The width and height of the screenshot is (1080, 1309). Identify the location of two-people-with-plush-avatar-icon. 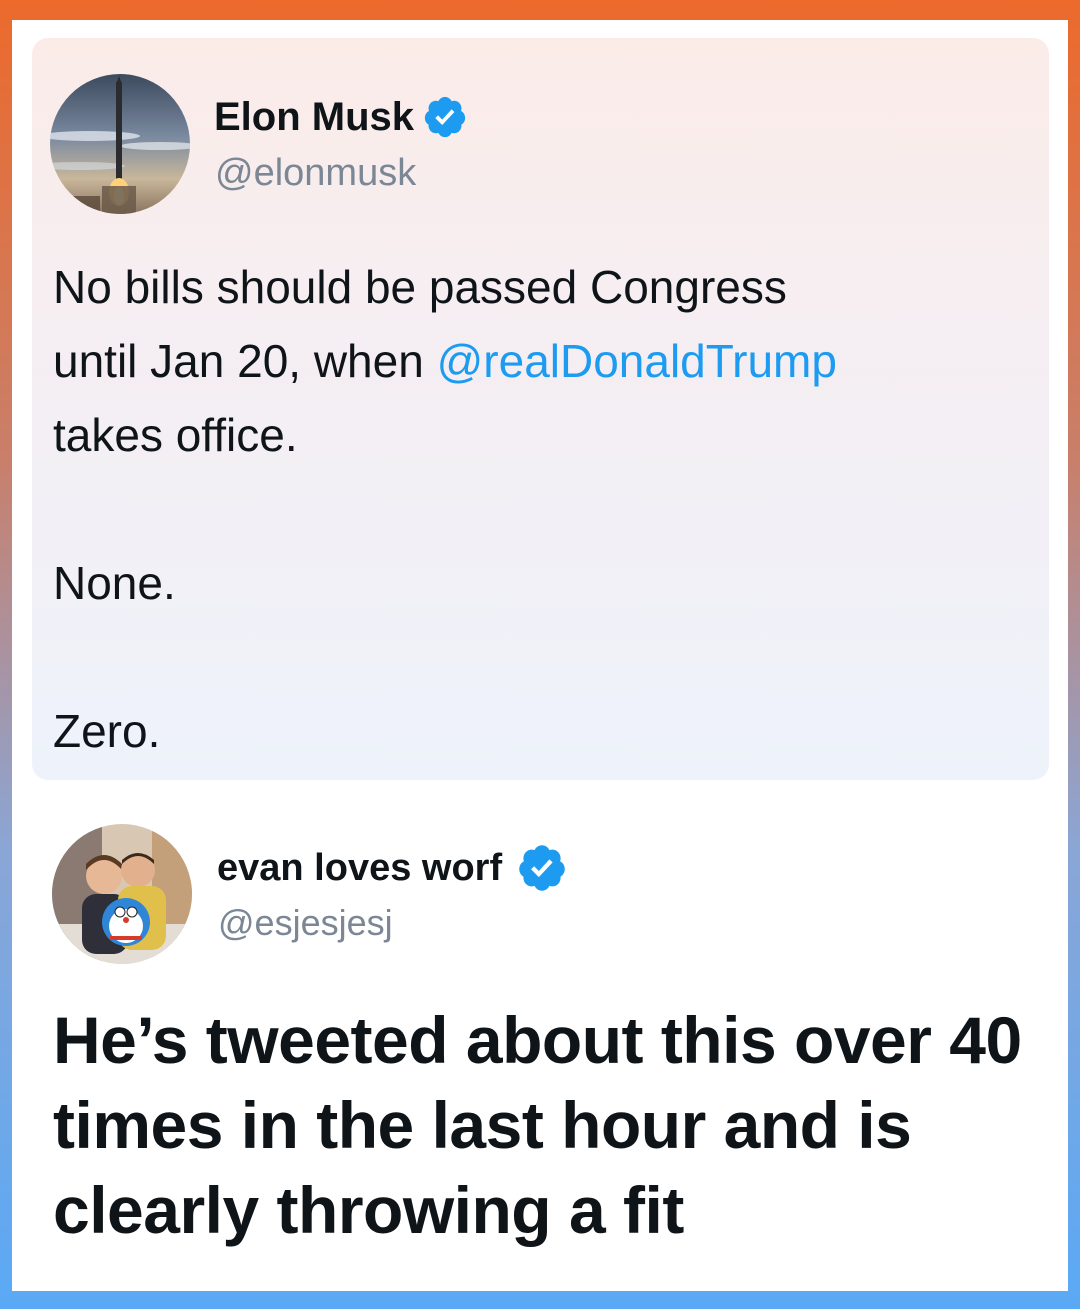
(122, 894).